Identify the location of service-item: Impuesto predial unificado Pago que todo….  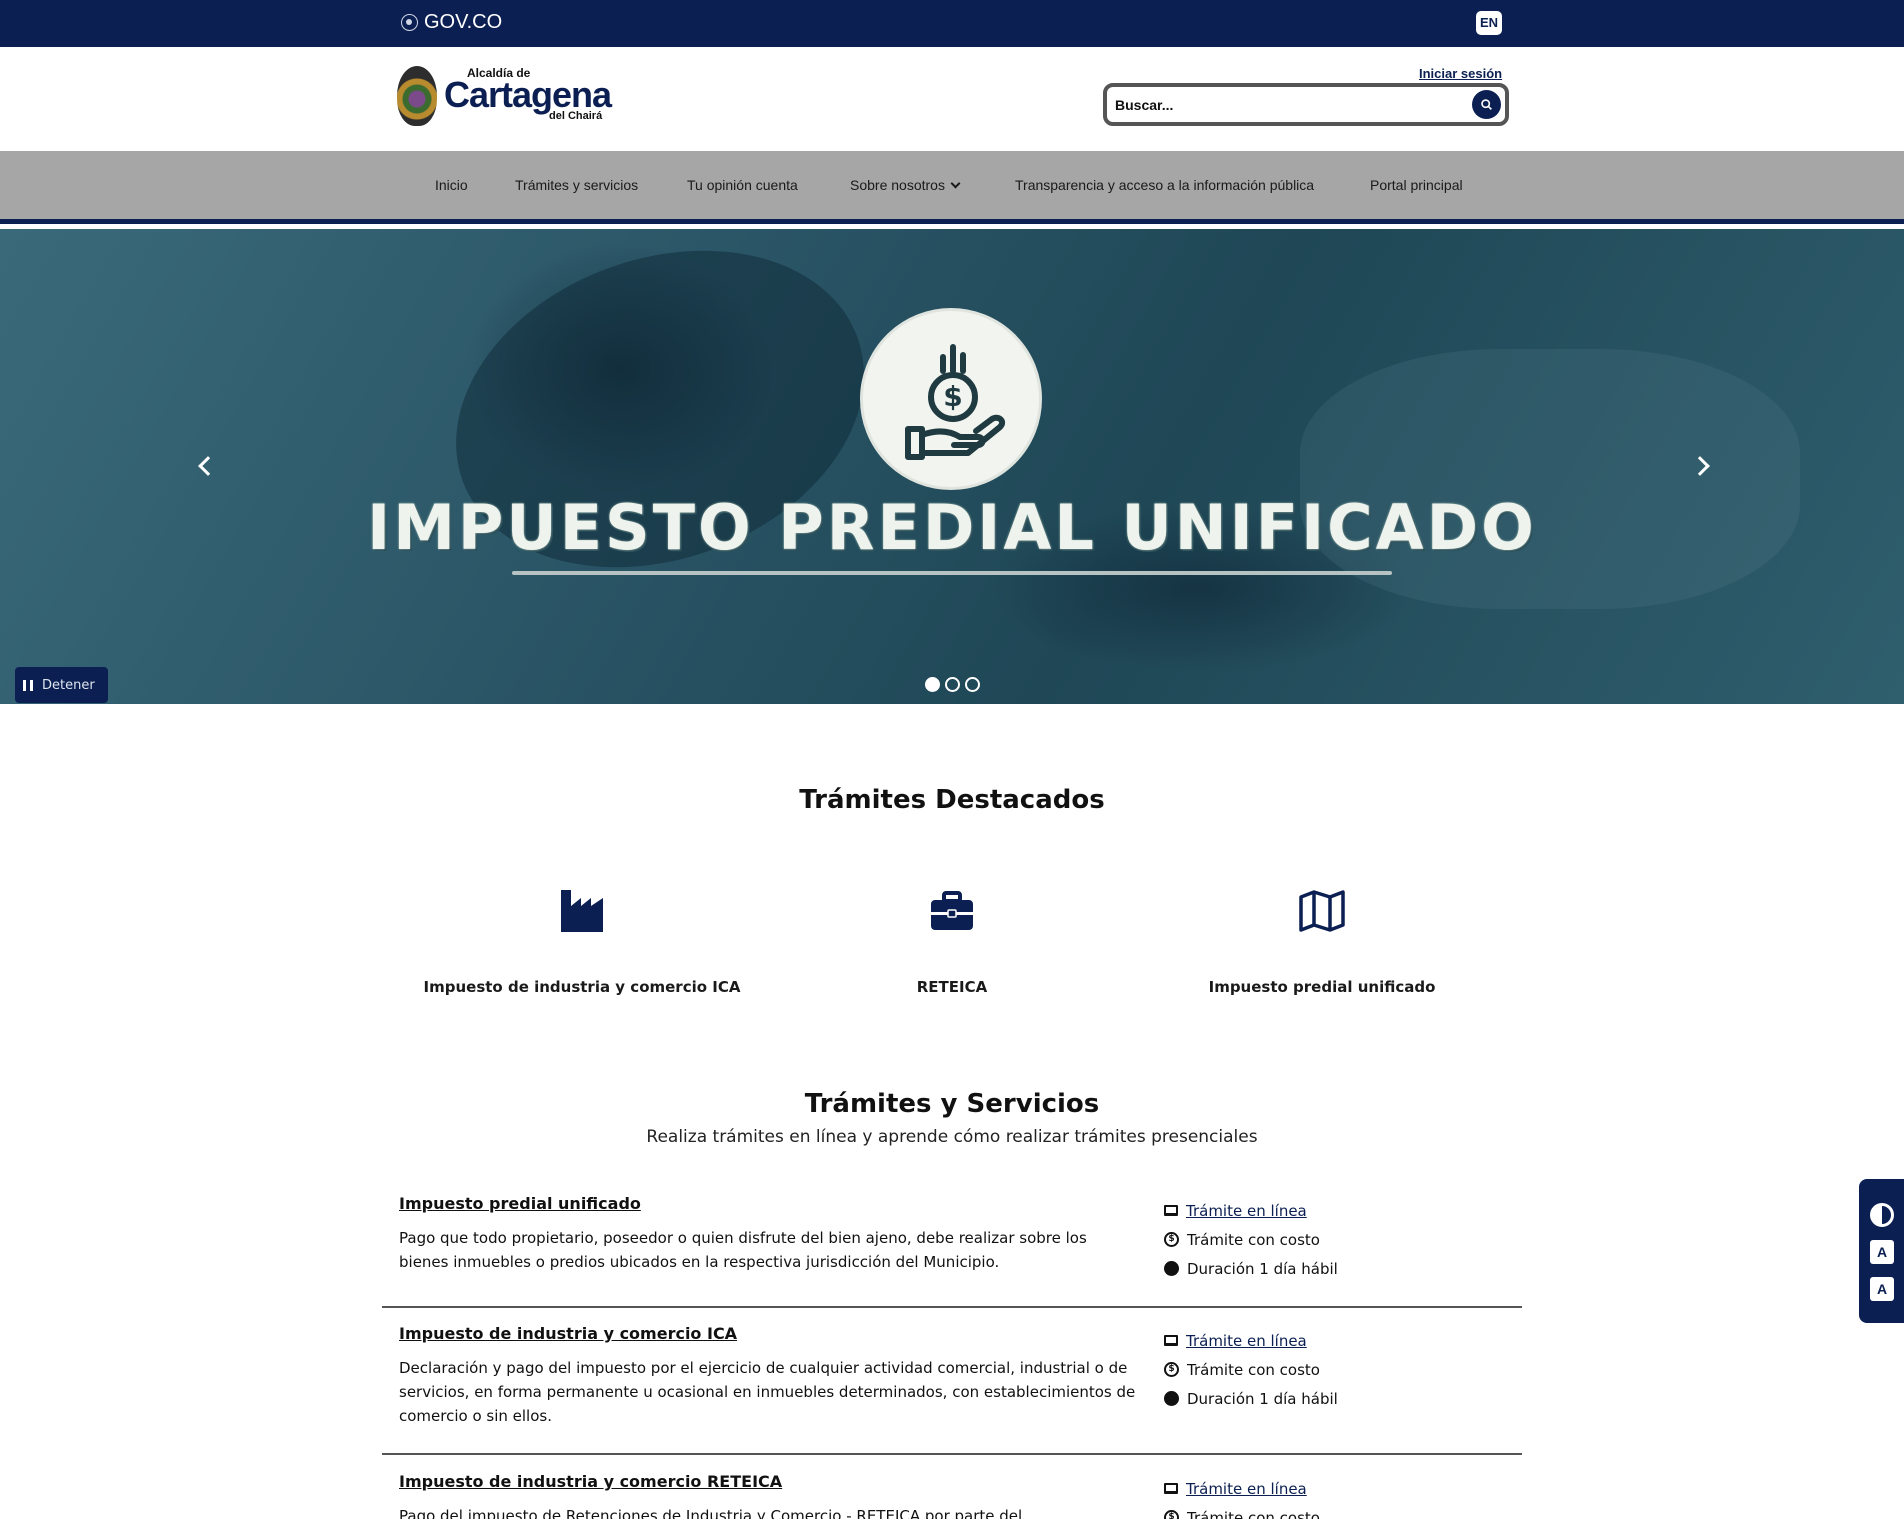
(952, 1259).